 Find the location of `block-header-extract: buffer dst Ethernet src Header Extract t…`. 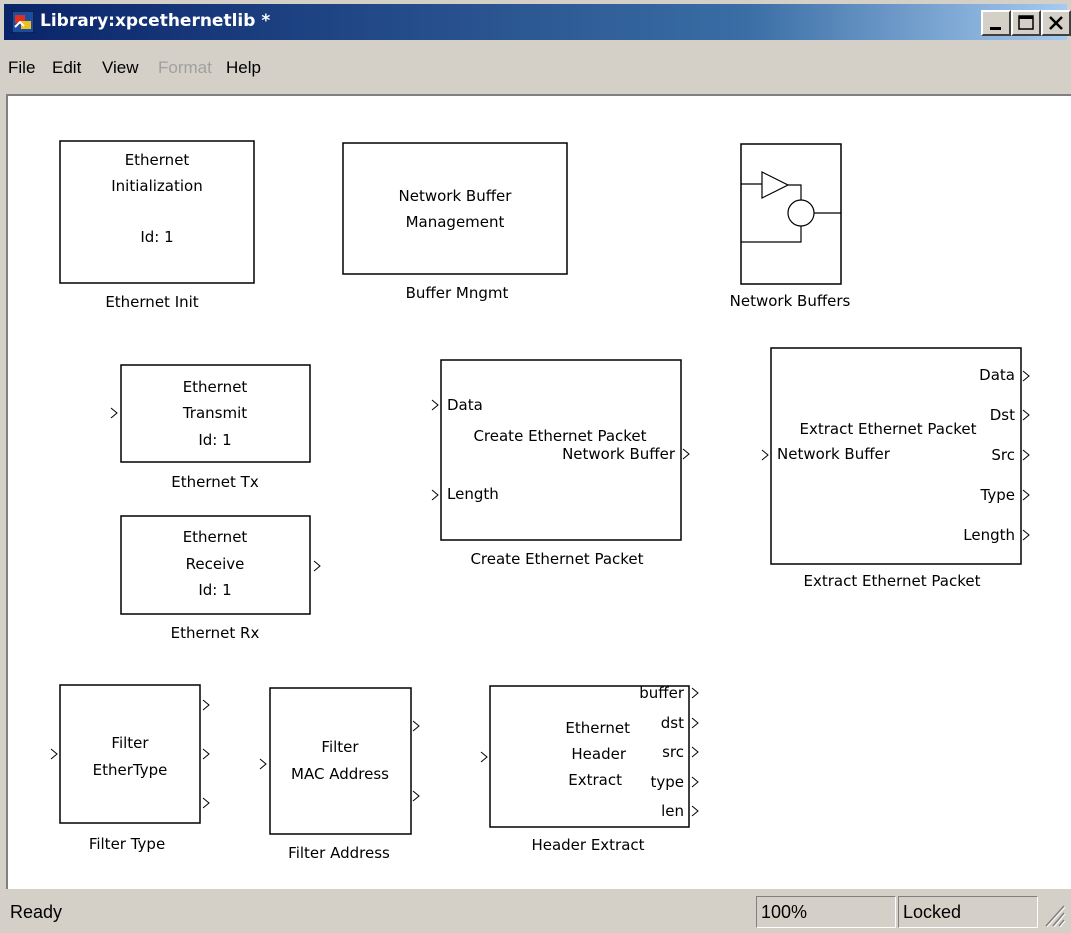

block-header-extract: buffer dst Ethernet src Header Extract t… is located at coordinates (589, 769).